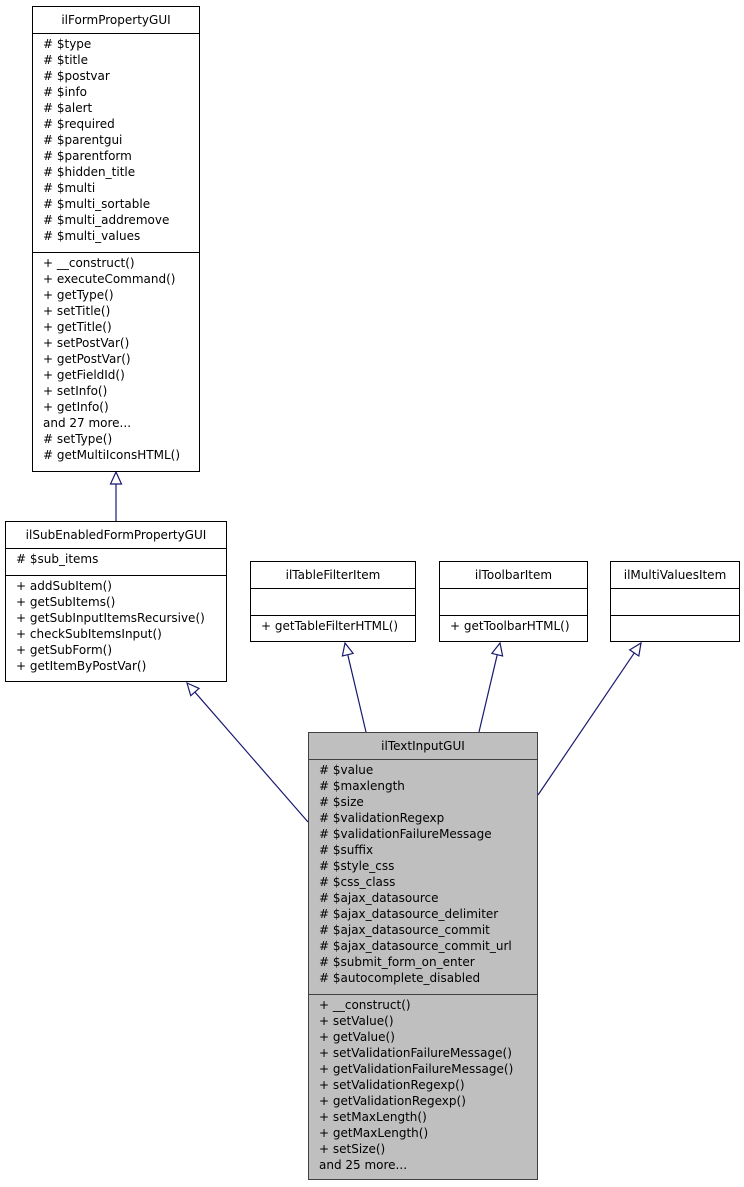  I want to click on class-name: ilToolbarItem, so click(513, 575).